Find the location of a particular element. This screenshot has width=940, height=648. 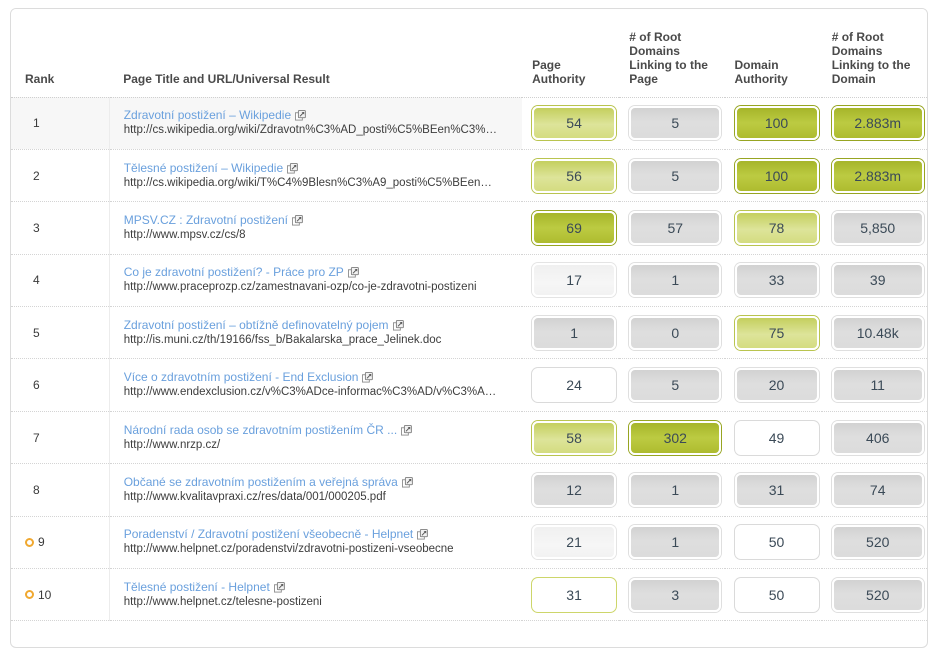

column-header-page-authority: Page Authority is located at coordinates (571, 53).